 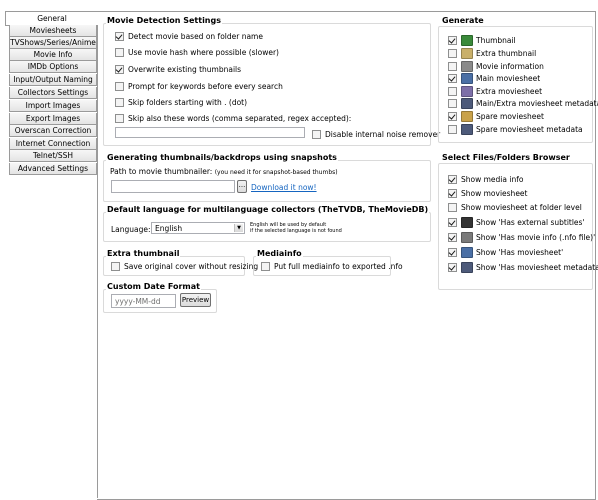 I want to click on generate-option-row: Movie information, so click(x=496, y=66).